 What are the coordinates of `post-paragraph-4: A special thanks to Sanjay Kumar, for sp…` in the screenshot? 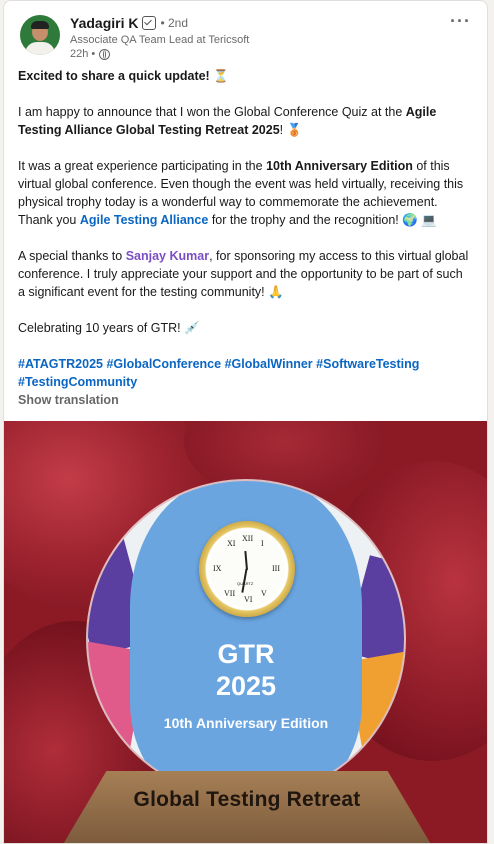 It's located at (243, 274).